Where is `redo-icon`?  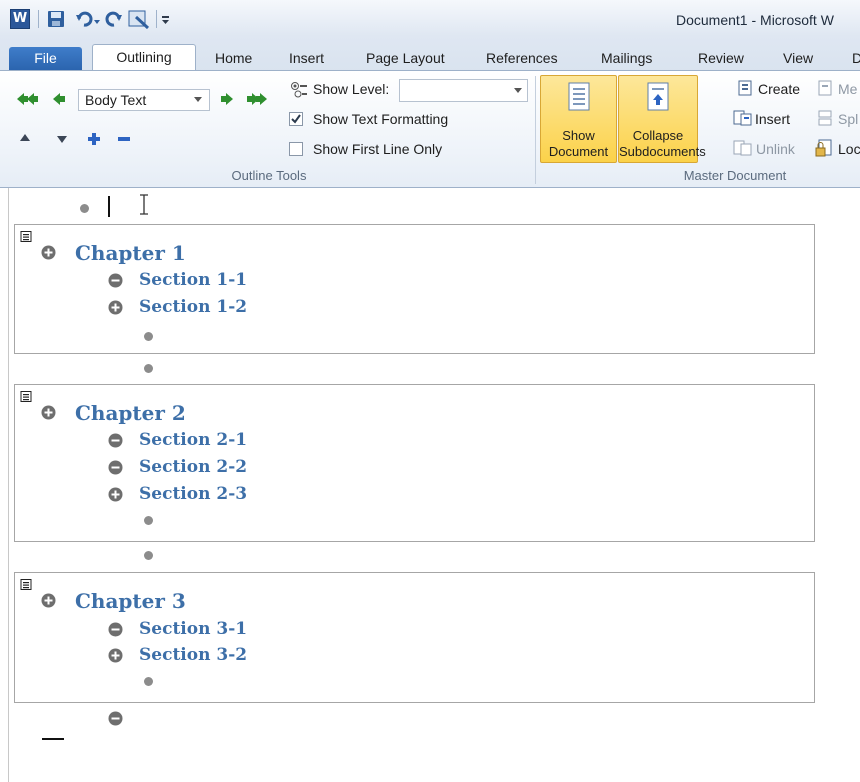 redo-icon is located at coordinates (114, 19).